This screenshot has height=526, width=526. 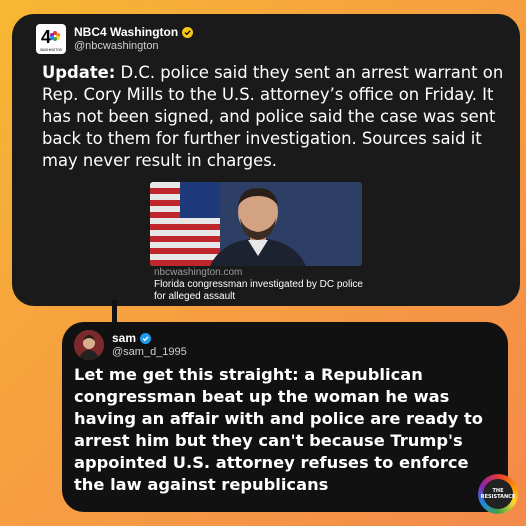 I want to click on nbc4-logo-icon: 4 WASHINGTON, so click(x=51, y=39).